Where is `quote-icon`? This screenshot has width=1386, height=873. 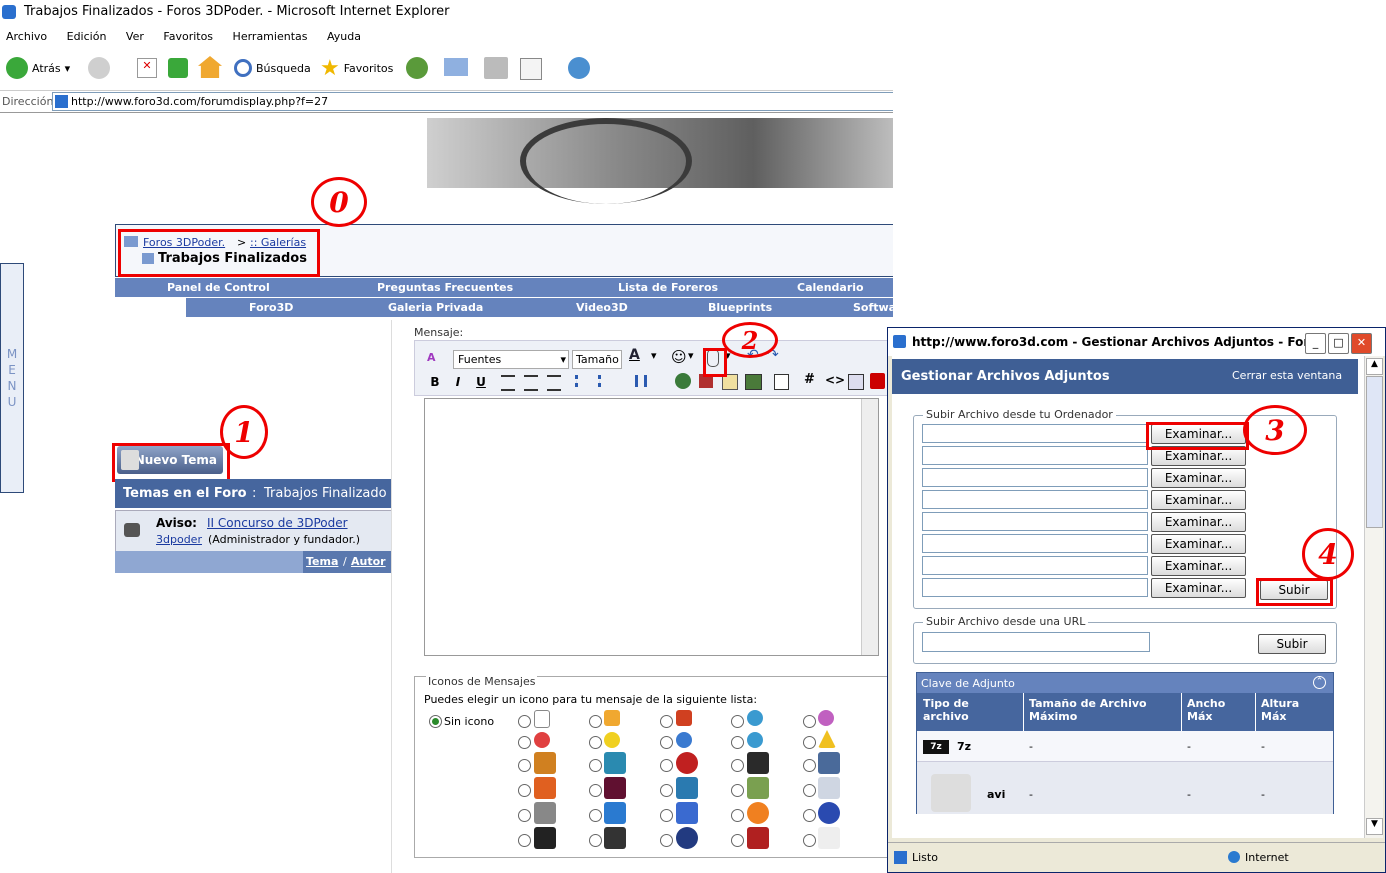
quote-icon is located at coordinates (781, 382).